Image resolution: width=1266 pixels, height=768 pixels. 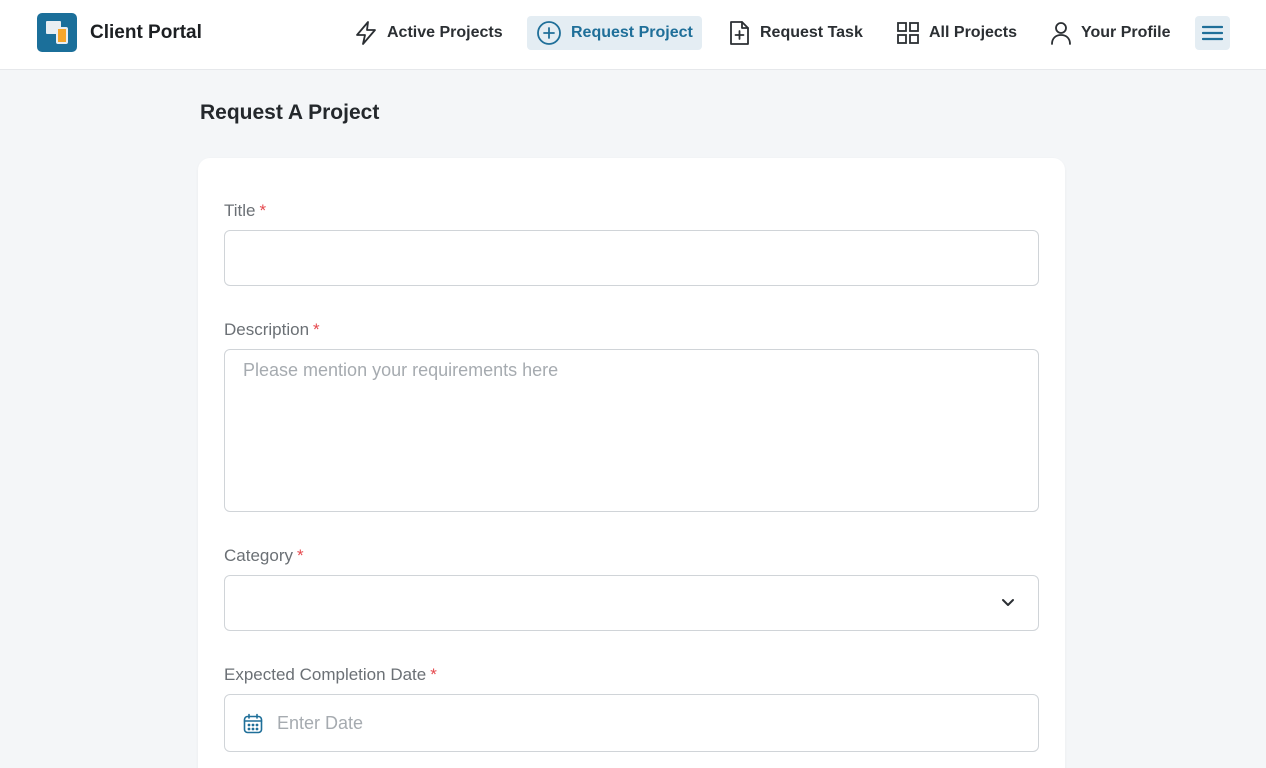 I want to click on nav-label: Request Project, so click(x=632, y=32).